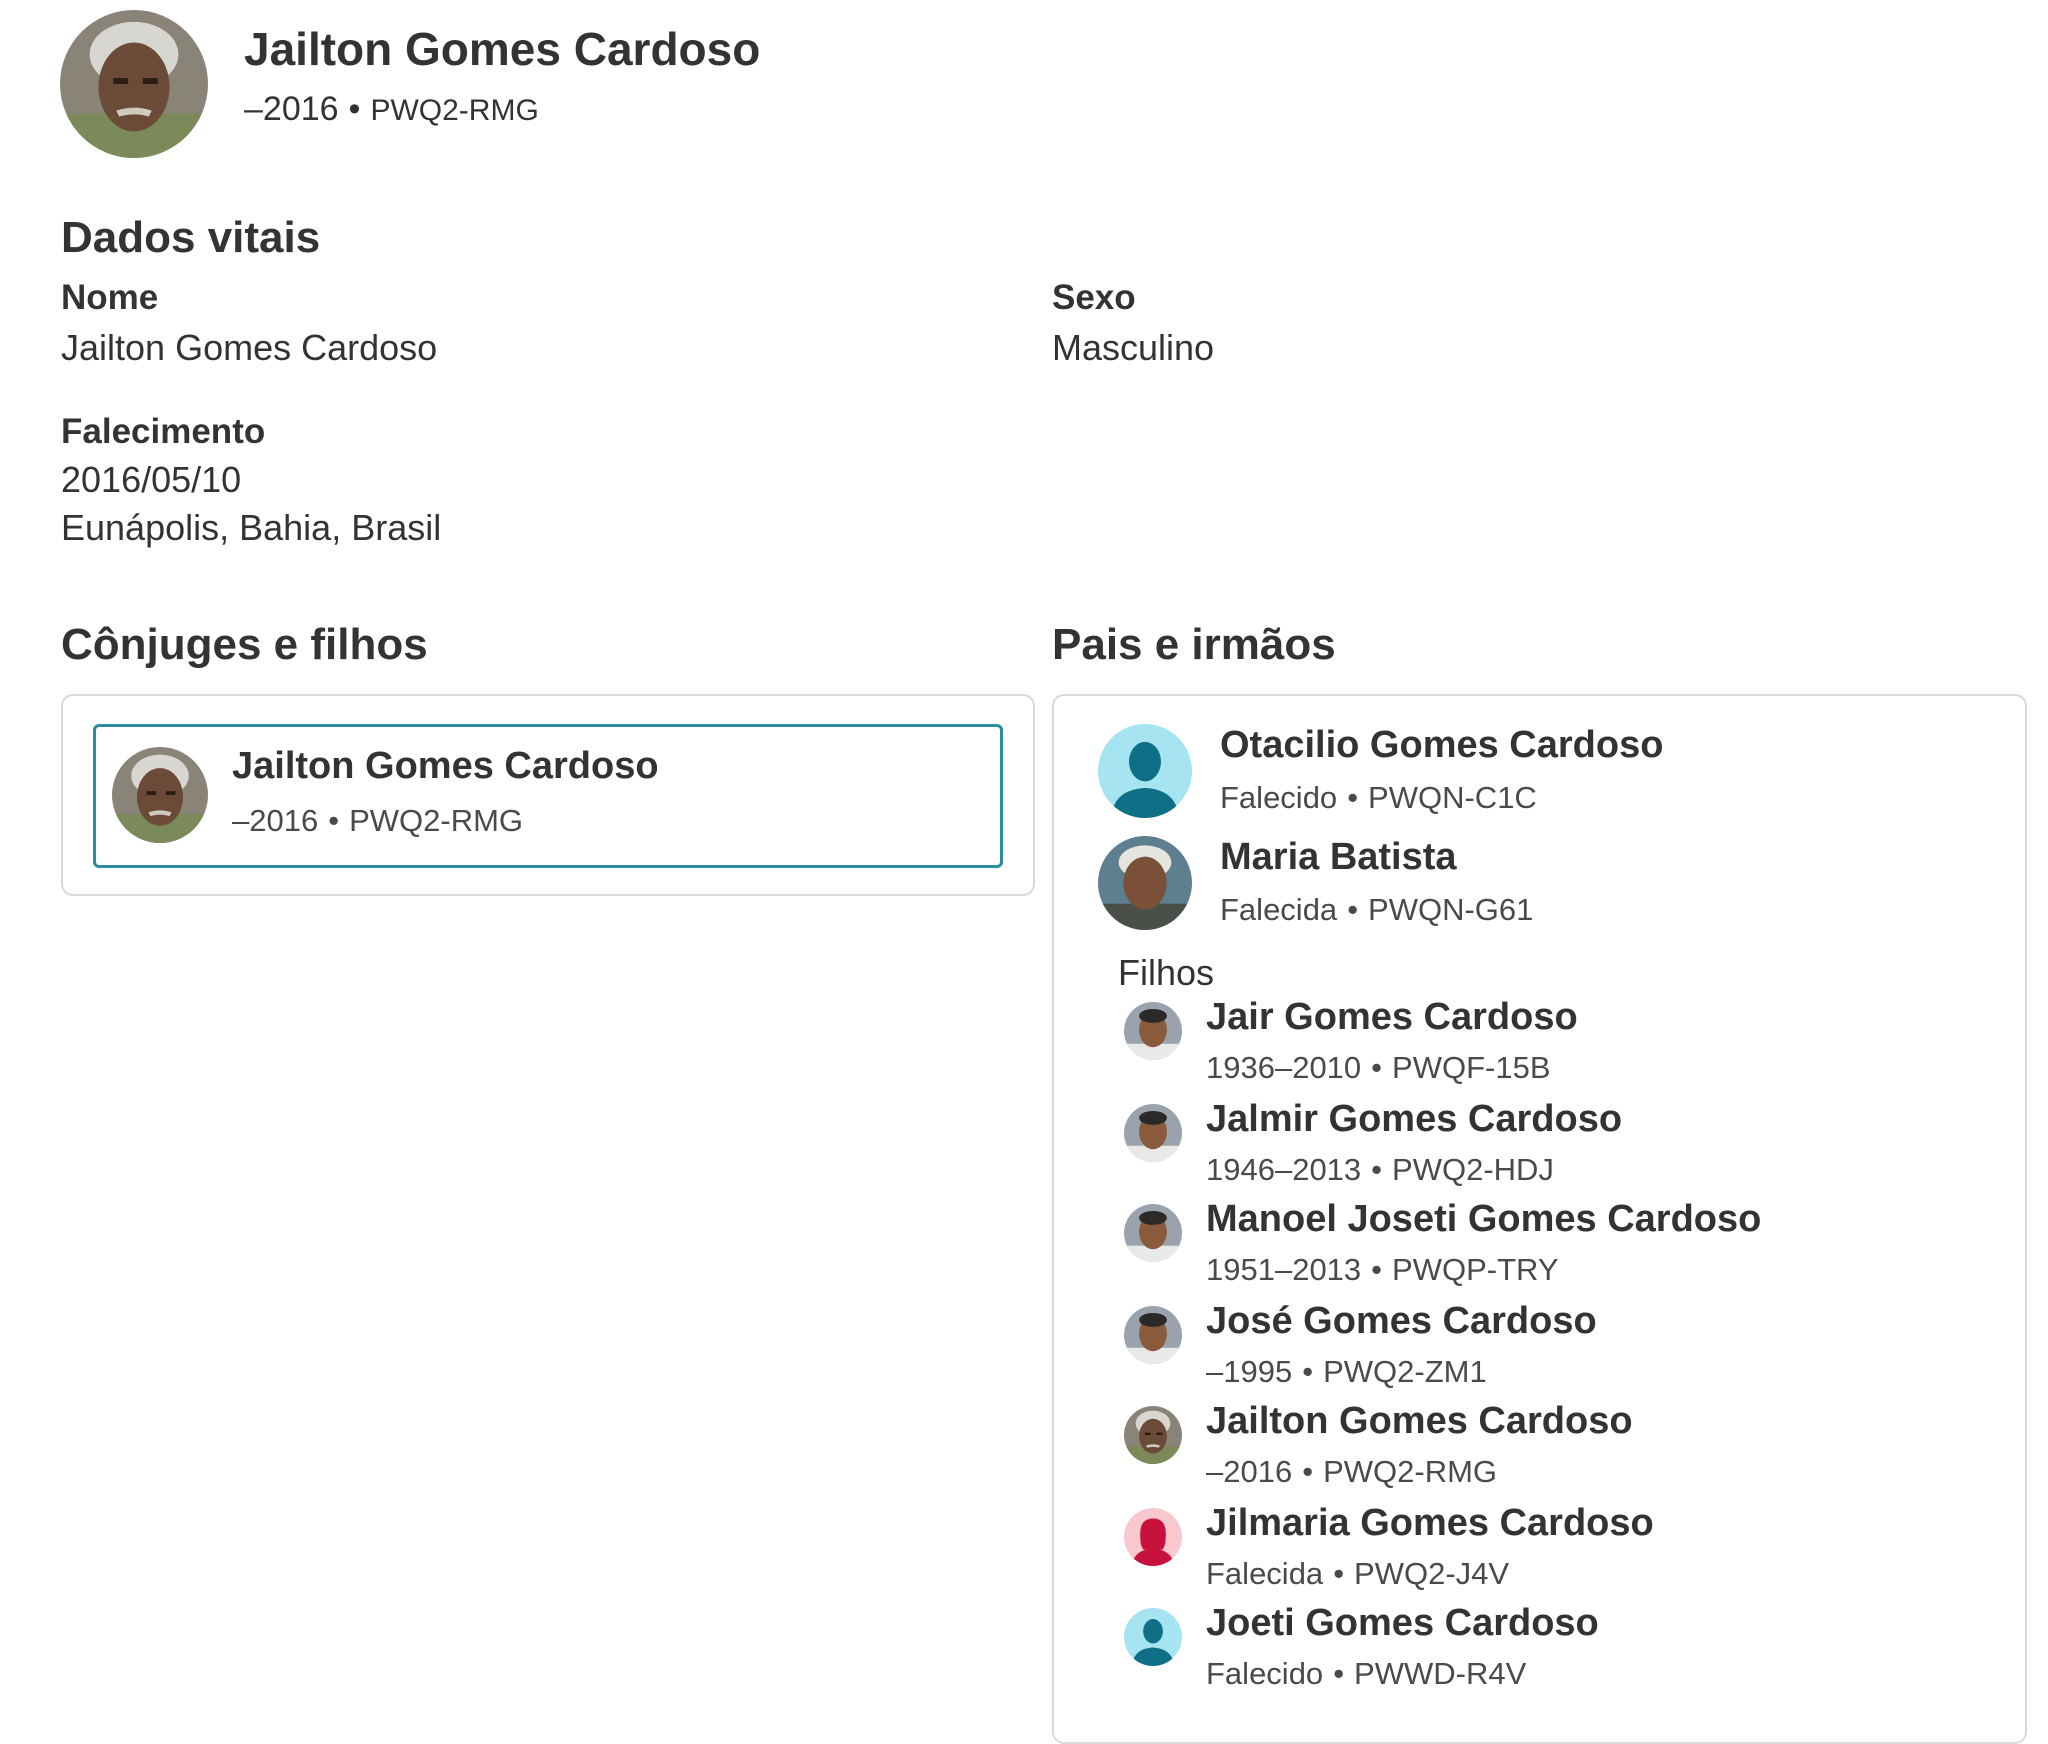 The width and height of the screenshot is (2048, 1744). Describe the element at coordinates (1284, 1067) in the screenshot. I see `child-lifespan: 1936–2010` at that location.